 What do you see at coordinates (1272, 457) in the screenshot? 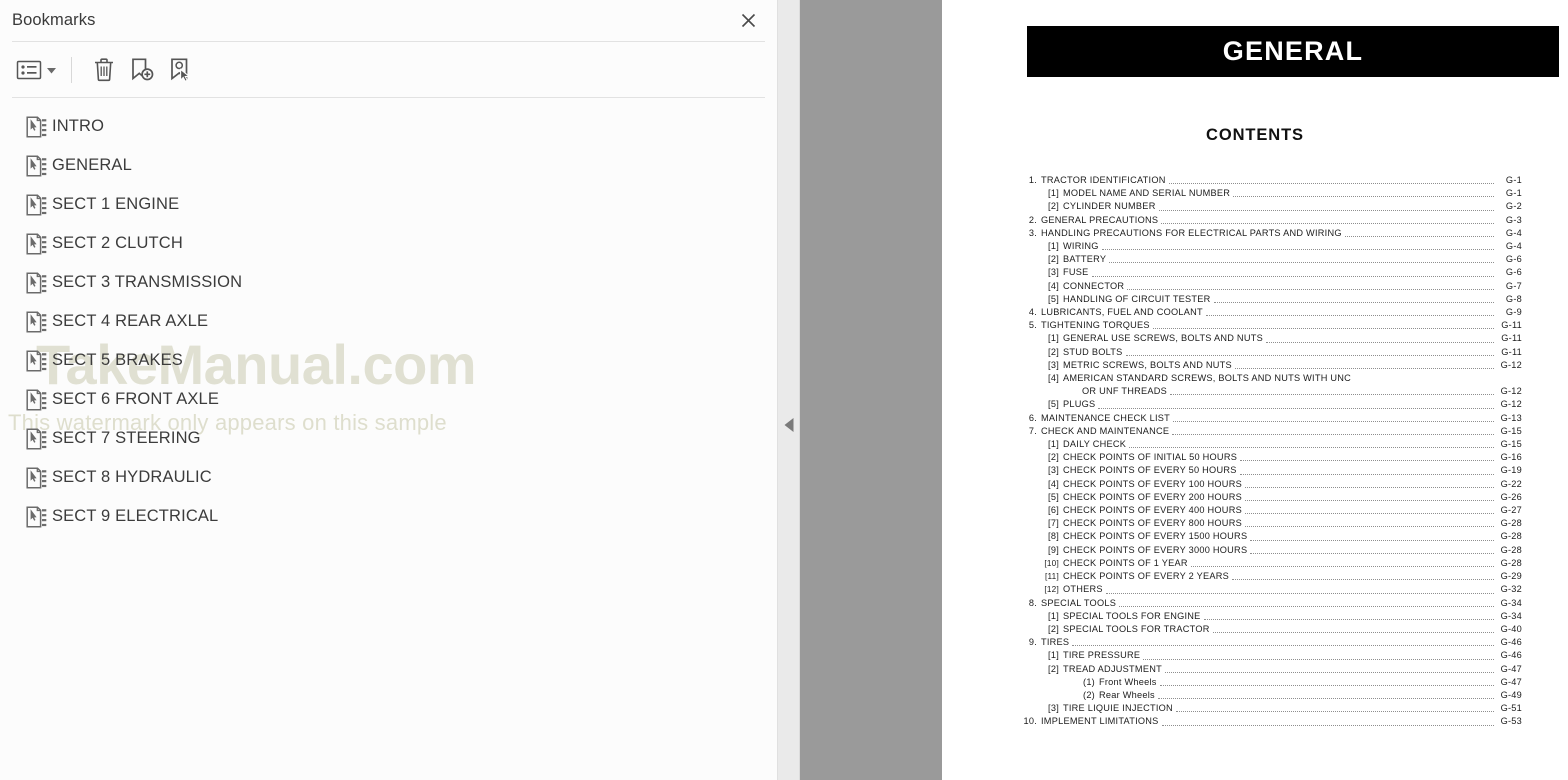
I see `toc-entry: [2] CHECK POINTS OF INITIAL 50 HOURS G-16` at bounding box center [1272, 457].